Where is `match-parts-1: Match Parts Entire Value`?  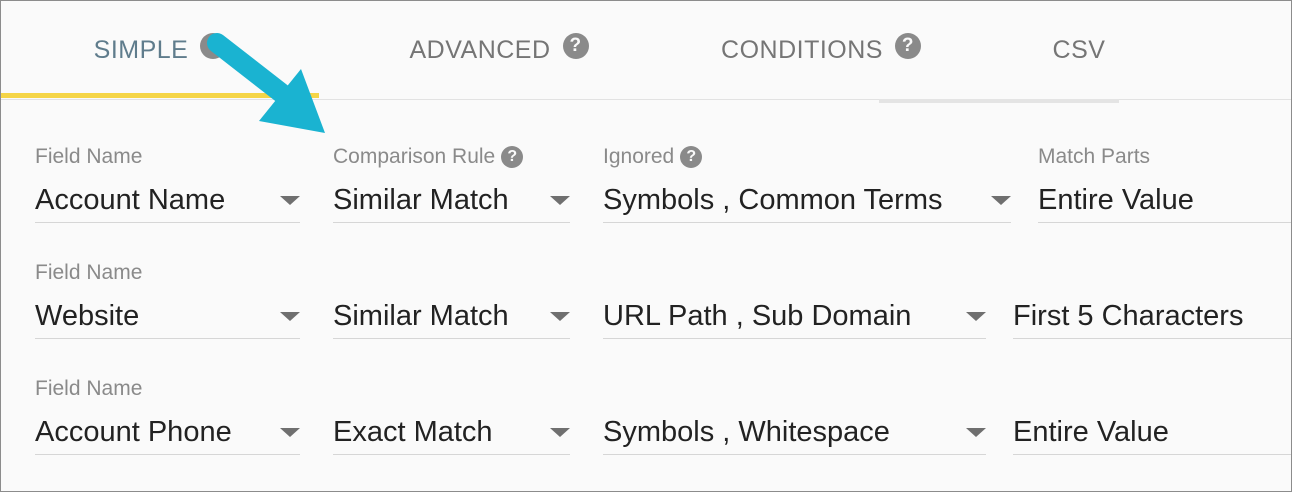
match-parts-1: Match Parts Entire Value is located at coordinates (1164, 183).